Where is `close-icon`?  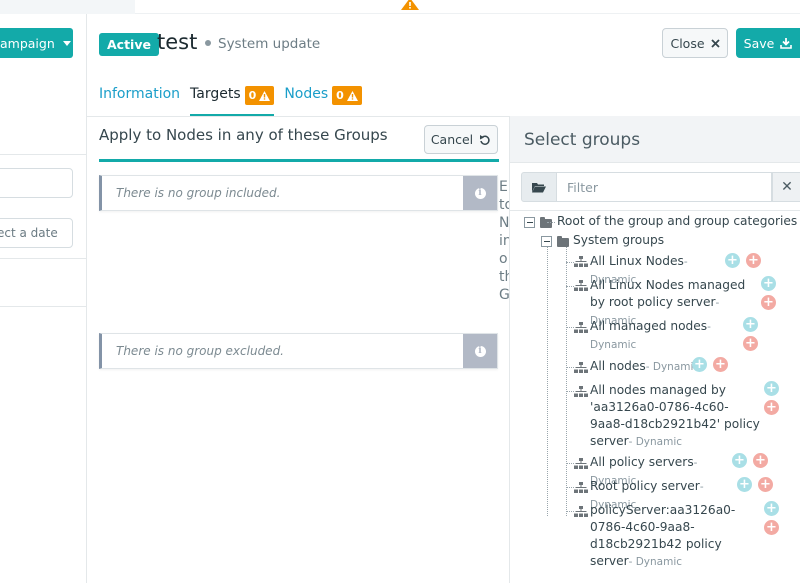 close-icon is located at coordinates (715, 43).